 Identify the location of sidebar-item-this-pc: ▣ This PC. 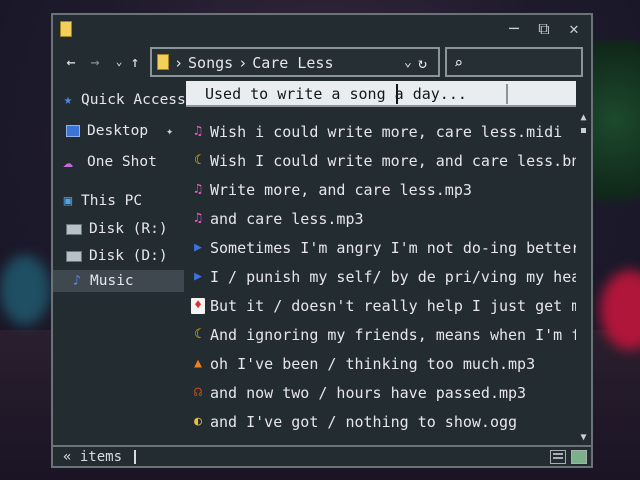
(118, 201).